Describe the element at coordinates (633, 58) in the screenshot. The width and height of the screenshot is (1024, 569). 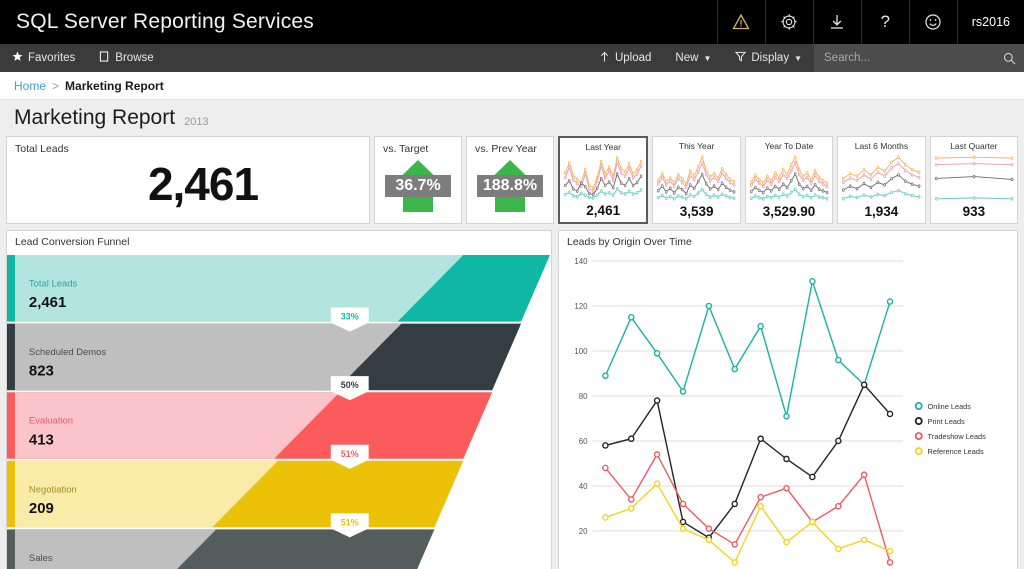
I see `upload-label: Upload` at that location.